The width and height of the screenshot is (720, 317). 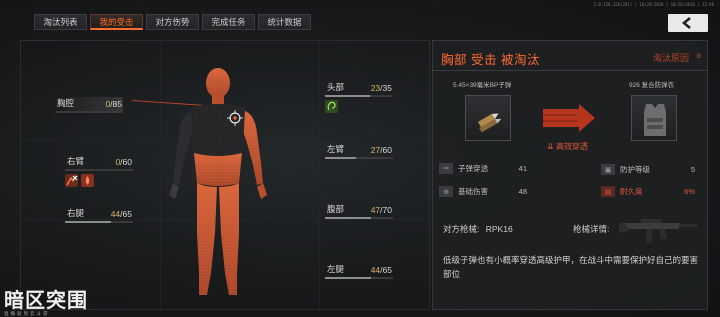 I want to click on part-right-arm-value: 0/60, so click(x=123, y=162).